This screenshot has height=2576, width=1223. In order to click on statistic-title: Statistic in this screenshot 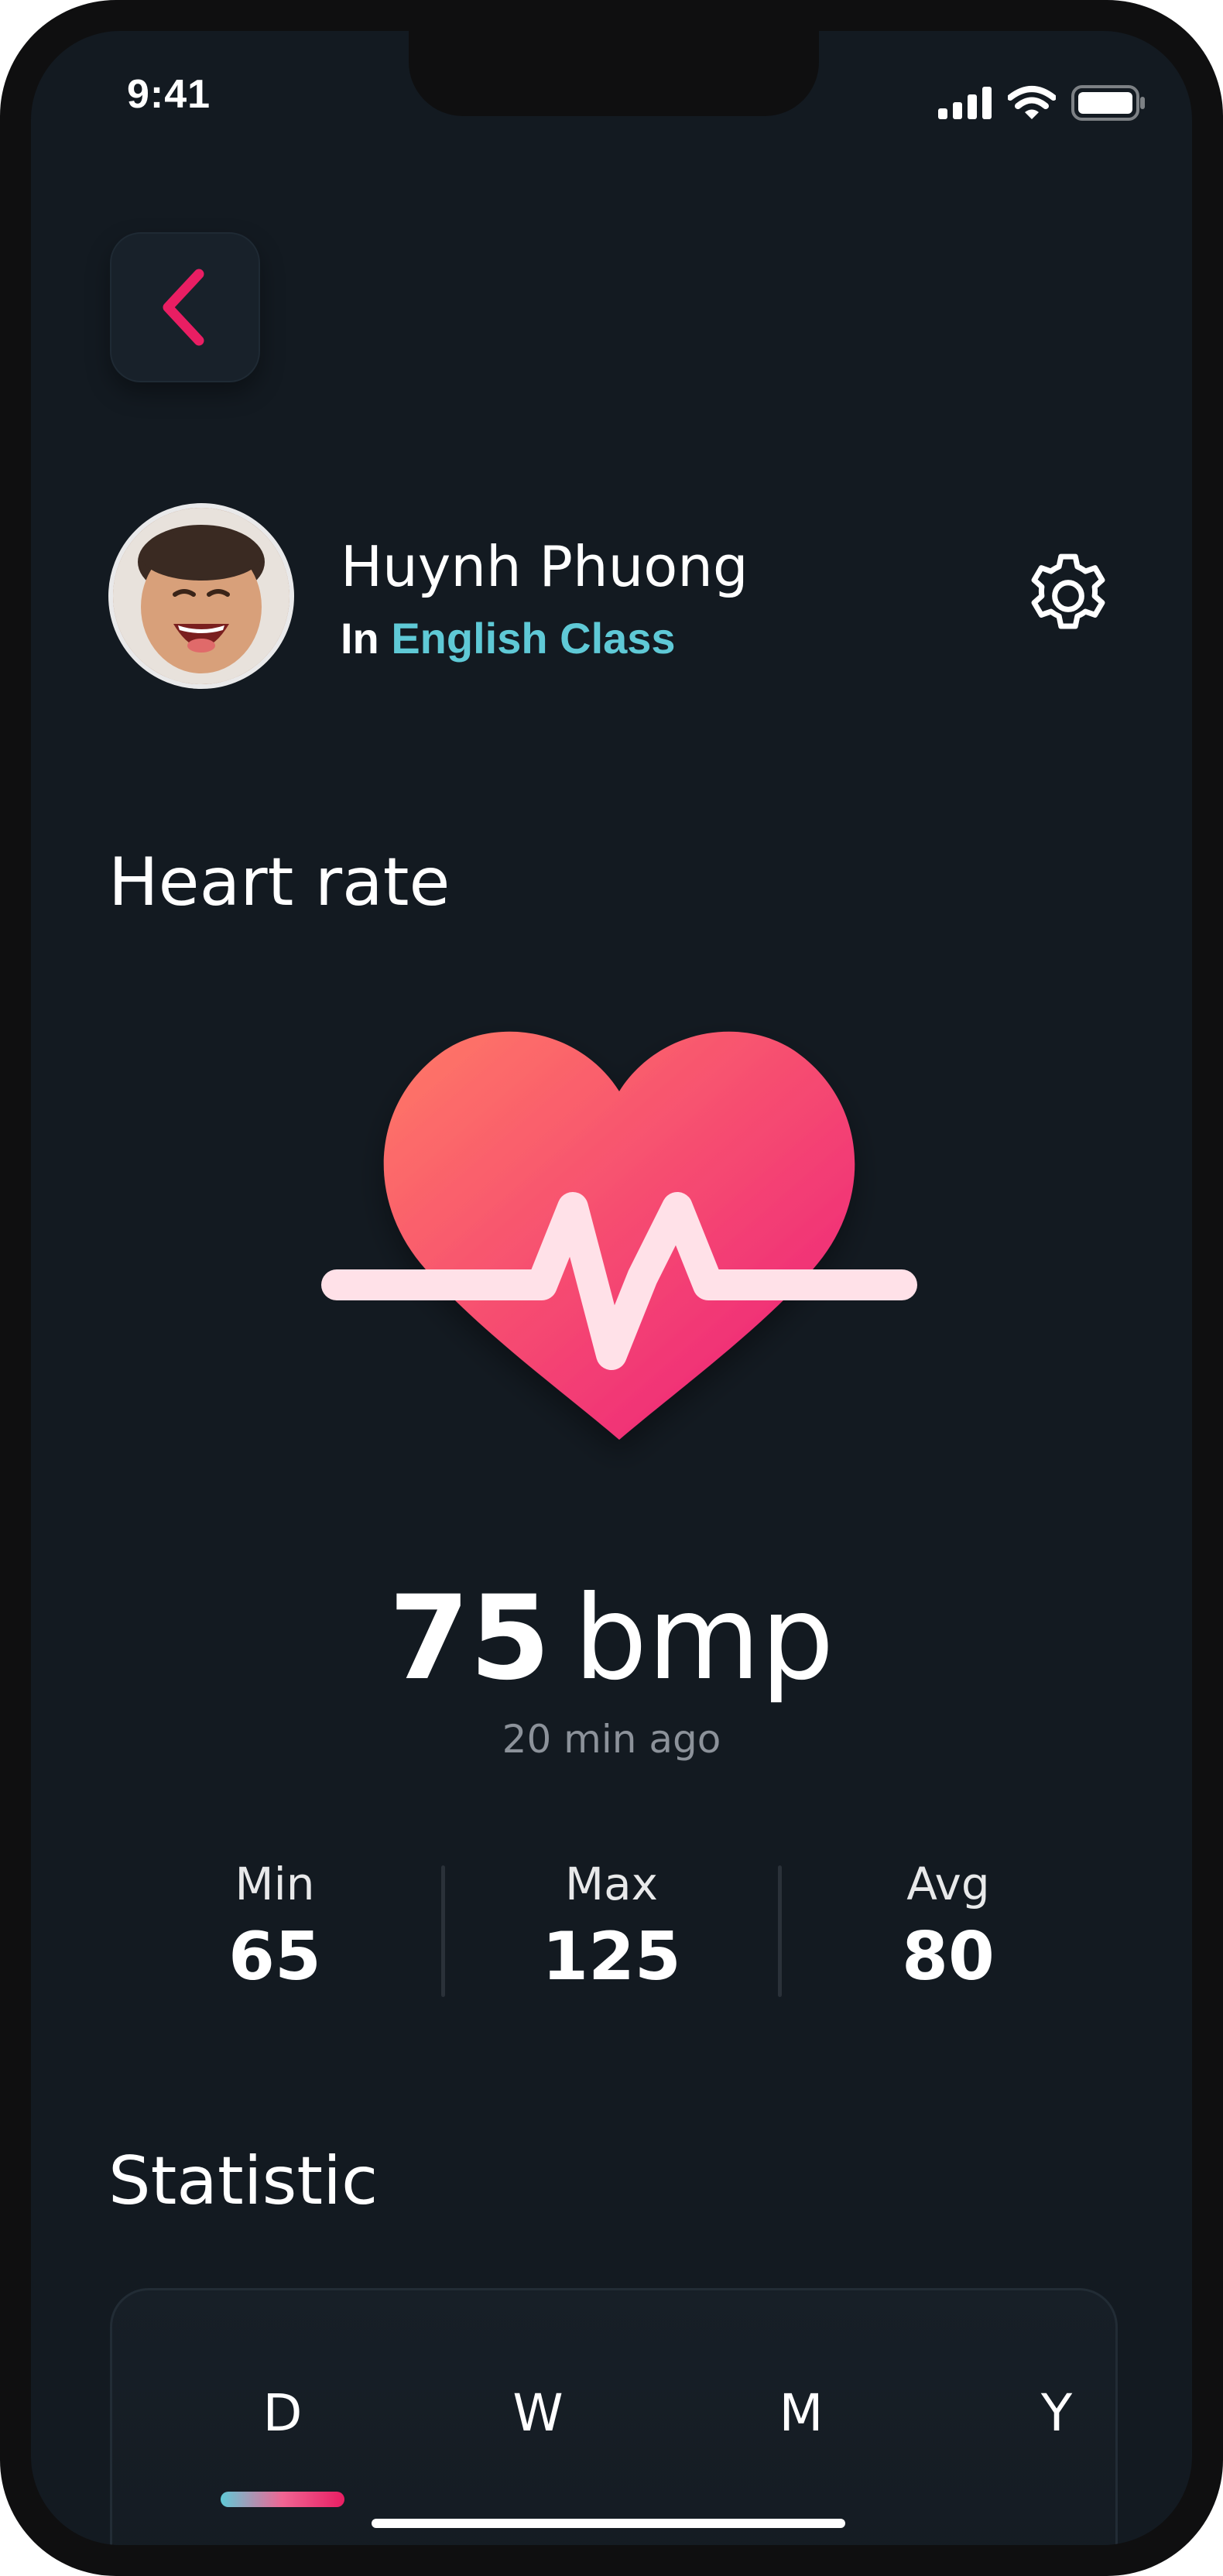, I will do `click(244, 2181)`.